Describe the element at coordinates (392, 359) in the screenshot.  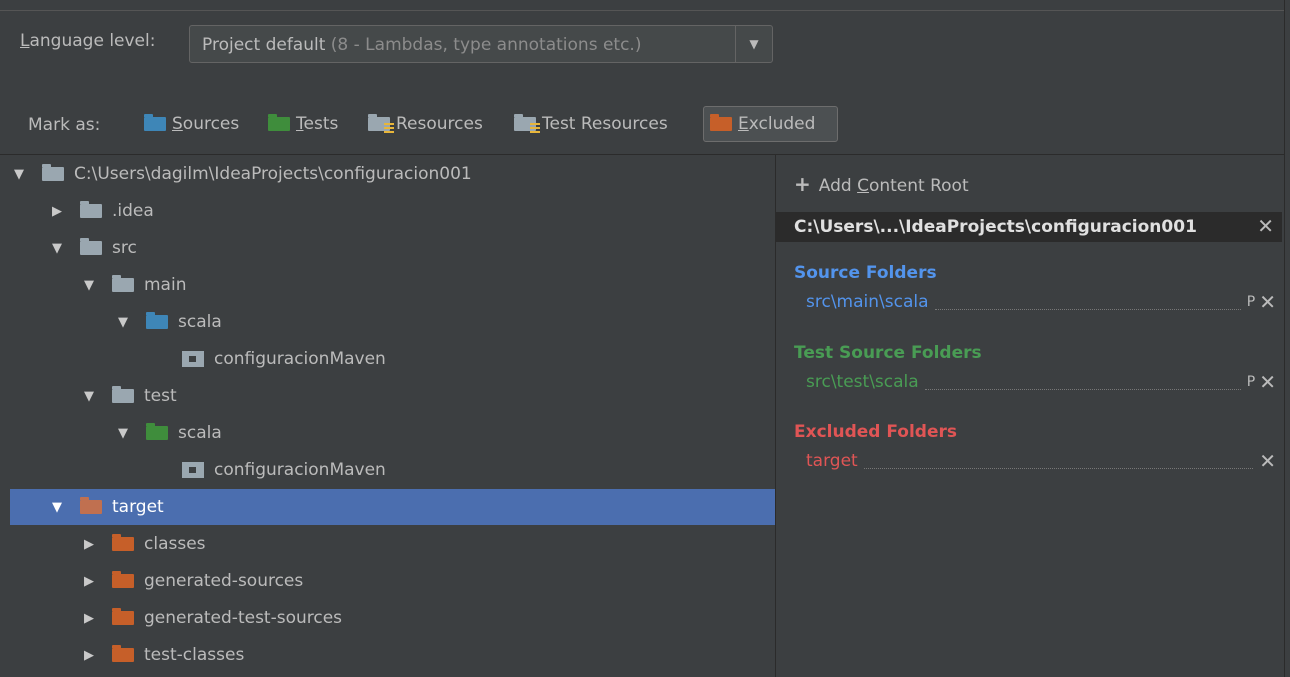
I see `tree-row-main-package: configuracionMaven` at that location.